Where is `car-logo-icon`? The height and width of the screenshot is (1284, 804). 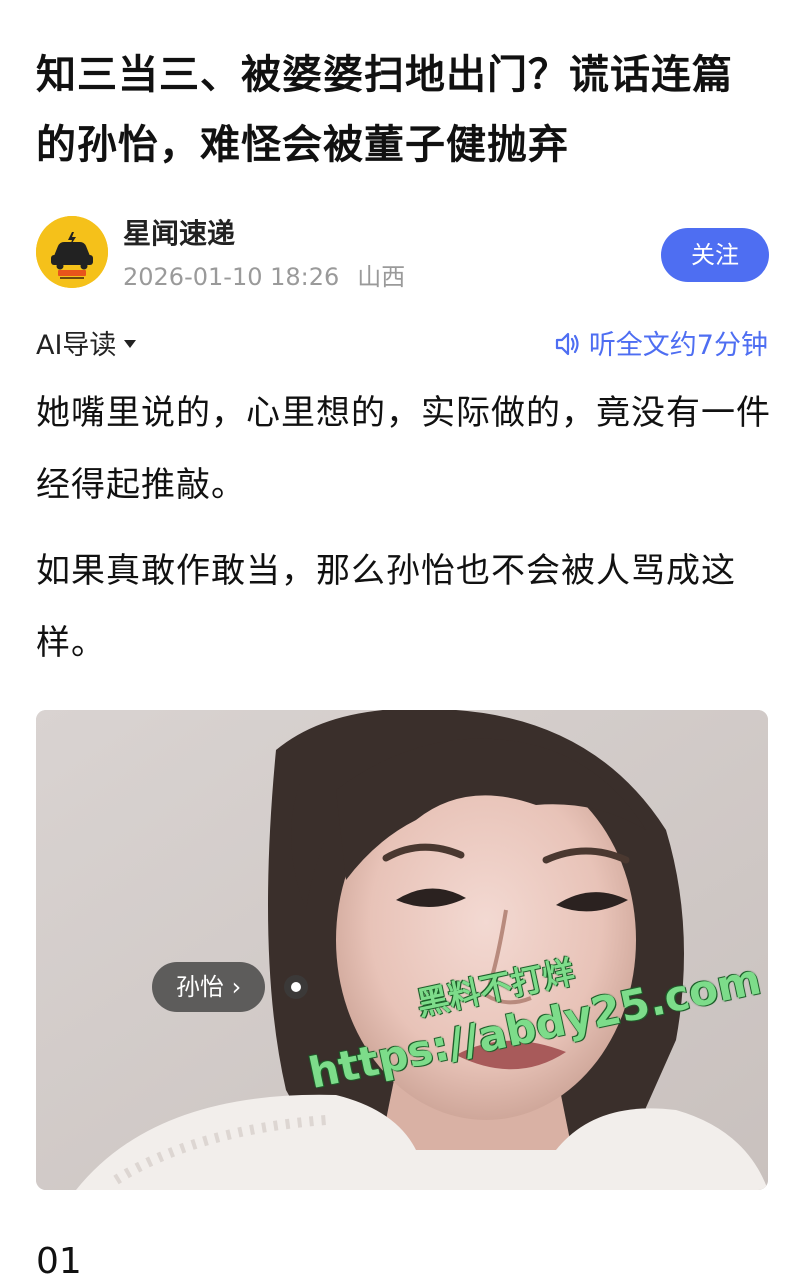 car-logo-icon is located at coordinates (72, 252).